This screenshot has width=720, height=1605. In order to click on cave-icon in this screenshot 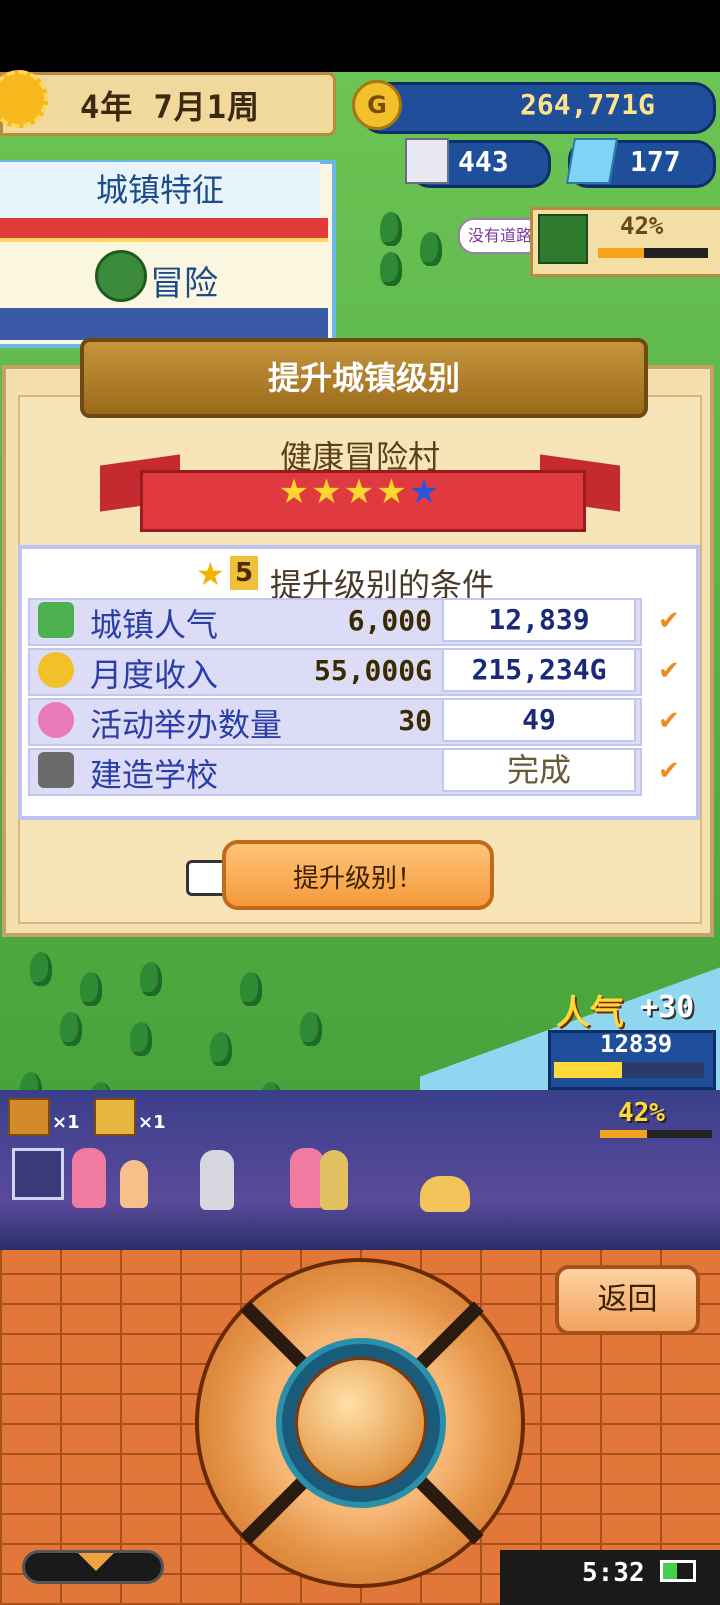, I will do `click(563, 239)`.